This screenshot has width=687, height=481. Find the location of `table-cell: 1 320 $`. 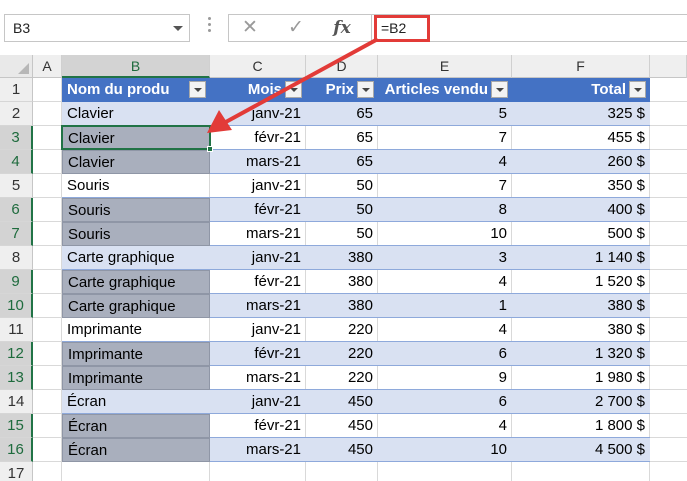

table-cell: 1 320 $ is located at coordinates (581, 354).